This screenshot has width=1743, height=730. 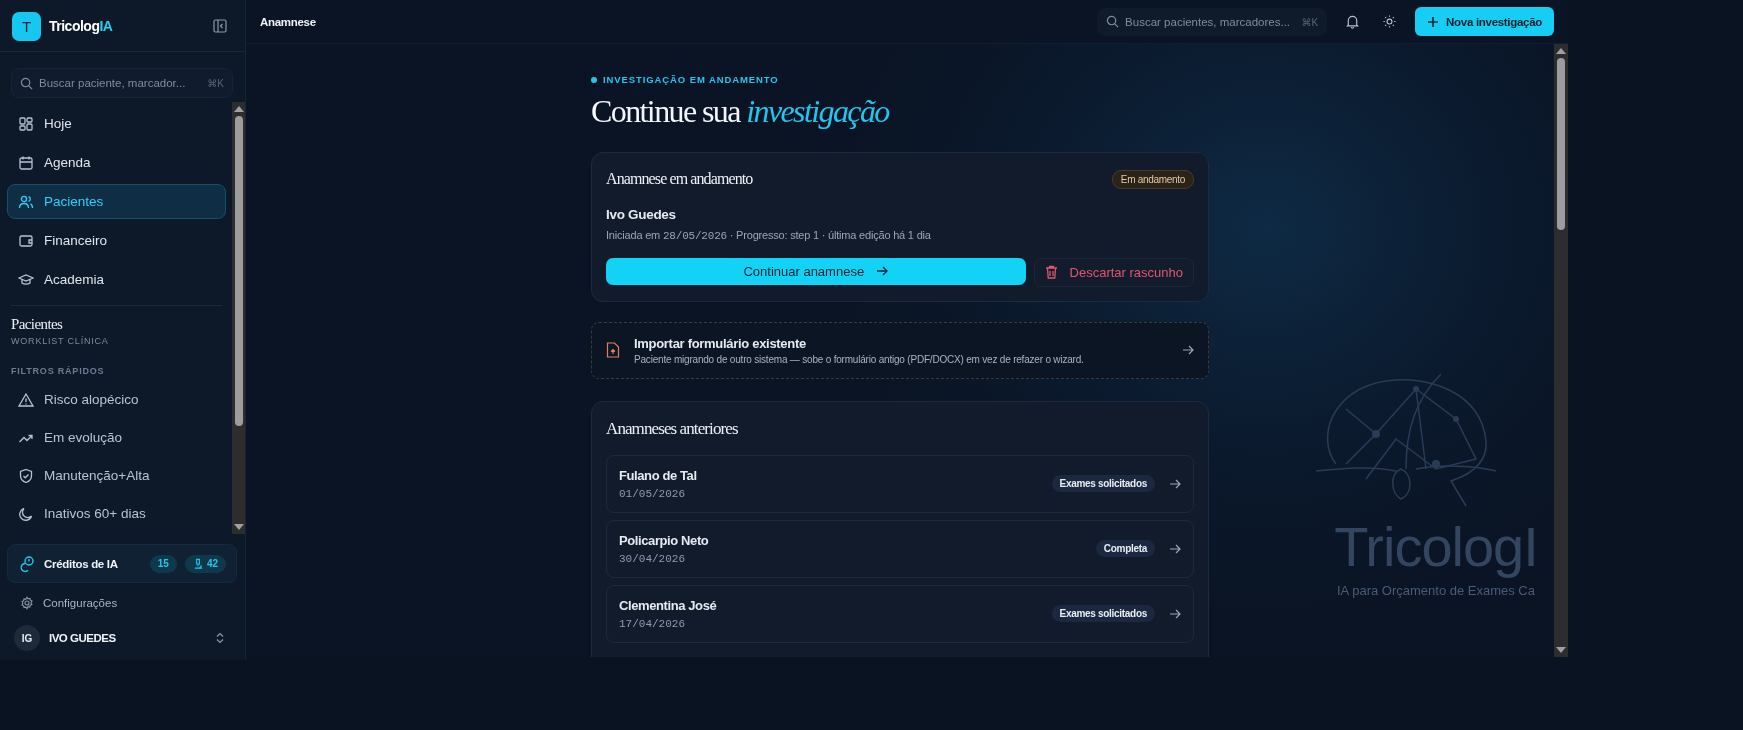 I want to click on settings-icon, so click(x=27, y=603).